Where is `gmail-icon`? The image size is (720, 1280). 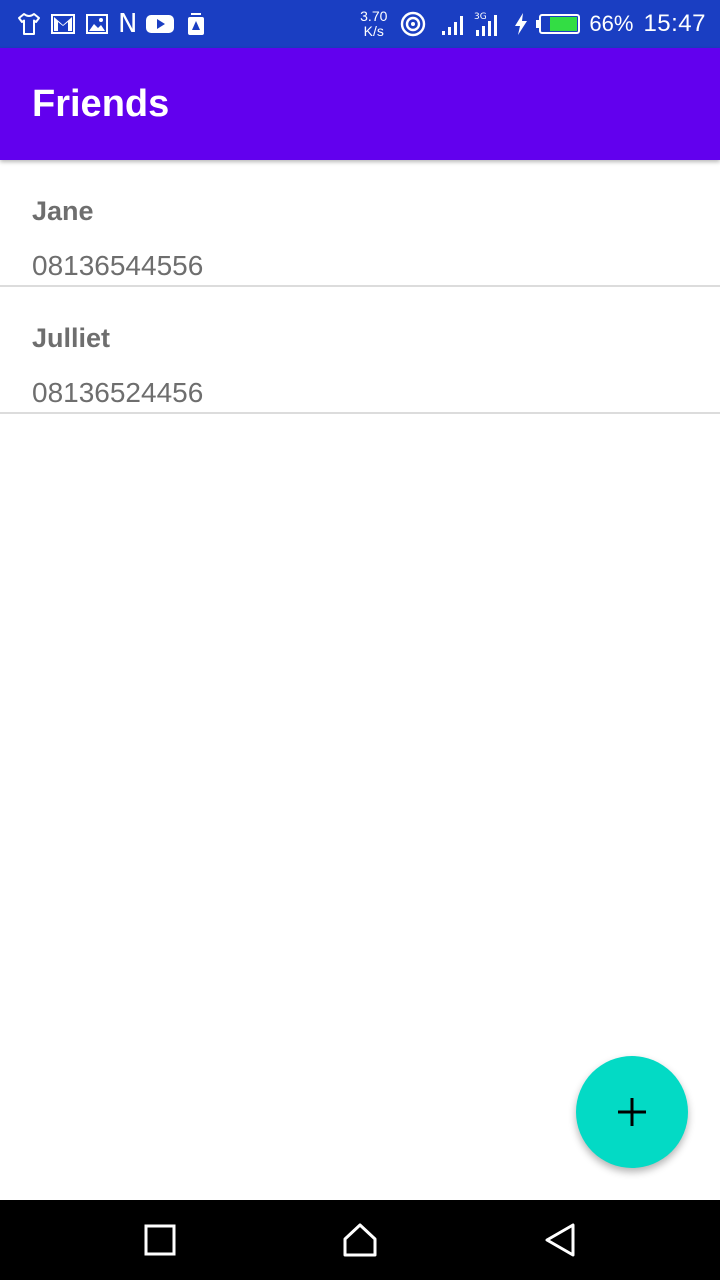
gmail-icon is located at coordinates (63, 24).